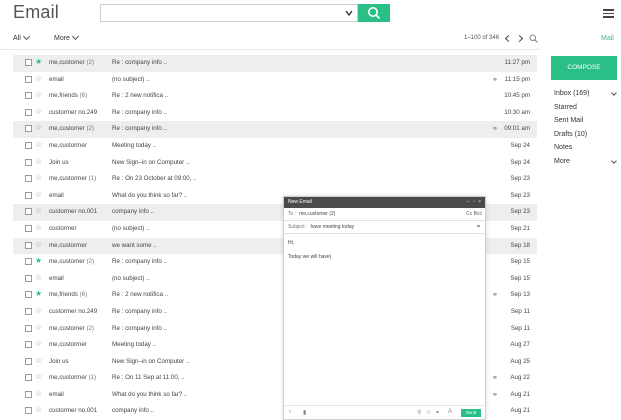  What do you see at coordinates (73, 212) in the screenshot?
I see `message-sender: custormer no.001` at bounding box center [73, 212].